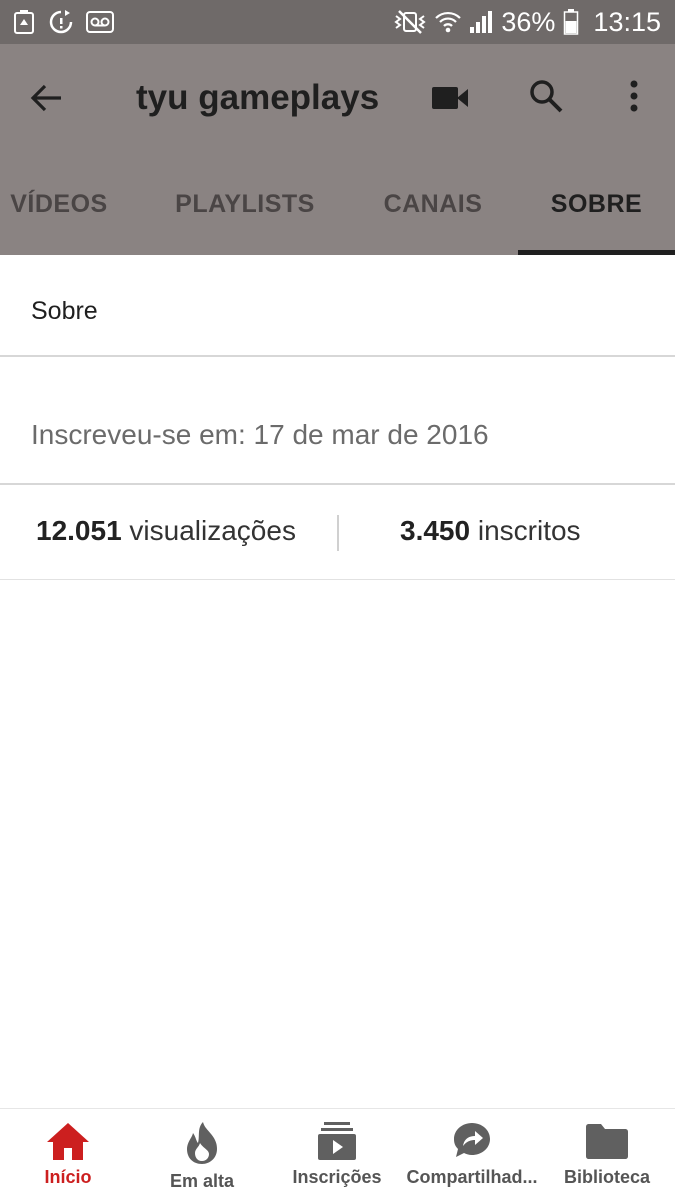  Describe the element at coordinates (472, 1140) in the screenshot. I see `share-bubble-icon` at that location.